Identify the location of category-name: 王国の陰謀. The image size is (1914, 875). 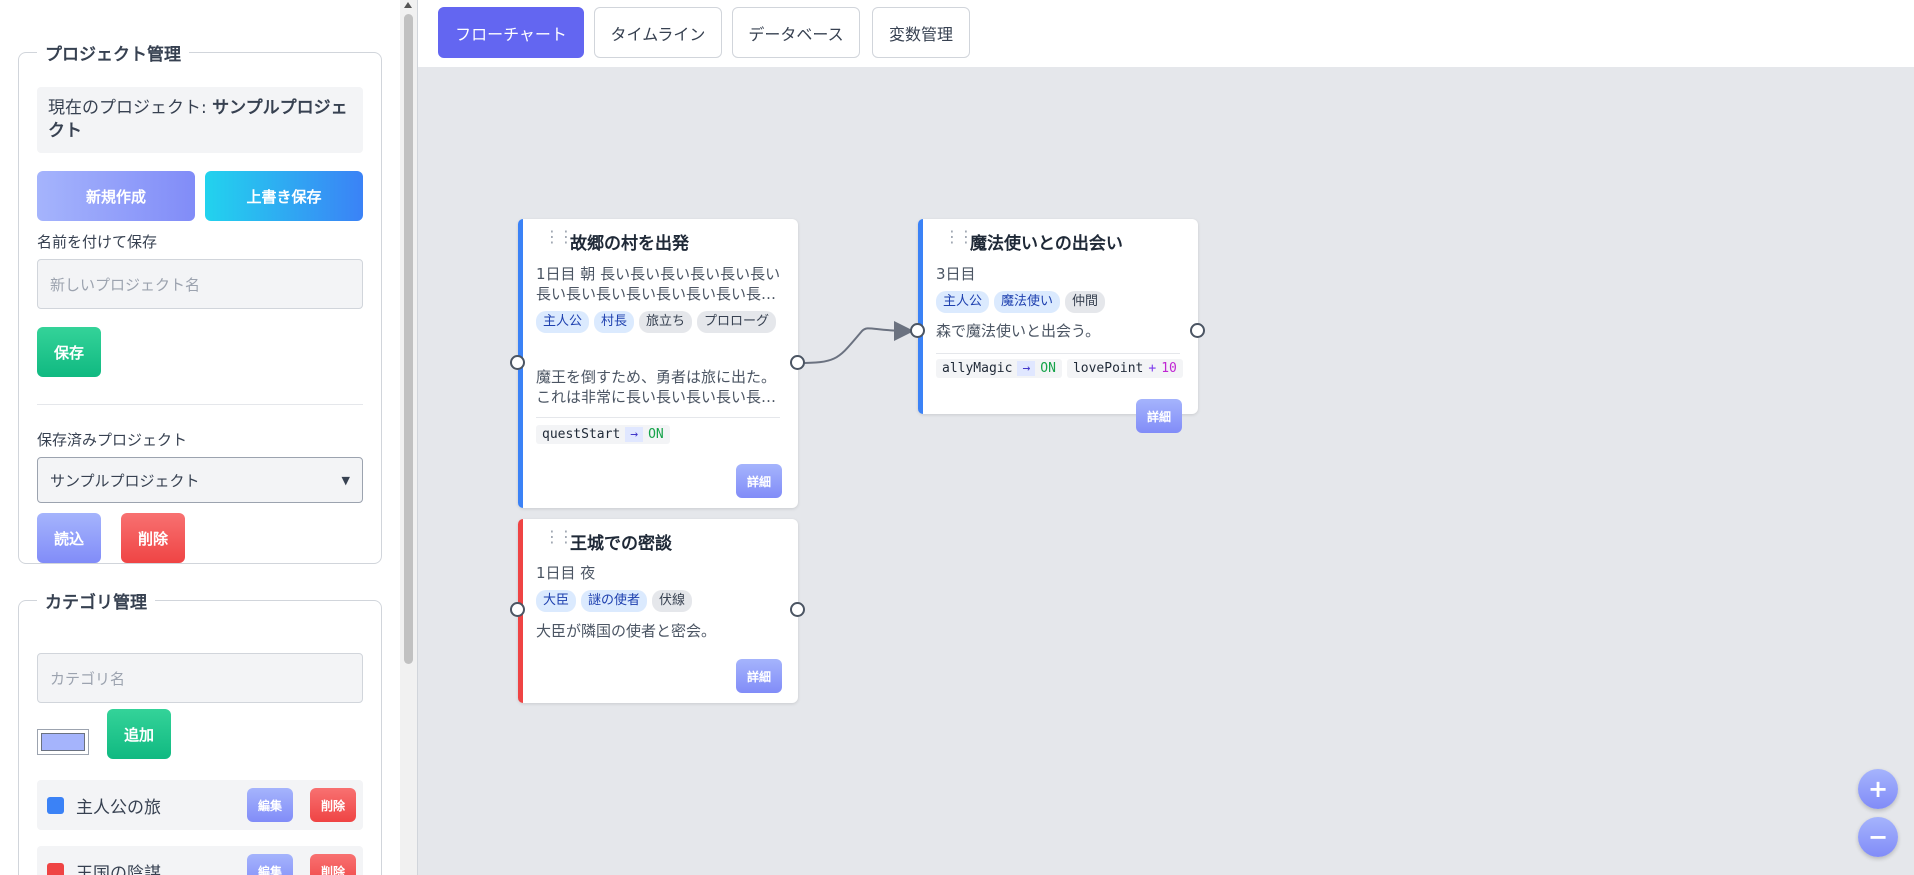
(118, 869).